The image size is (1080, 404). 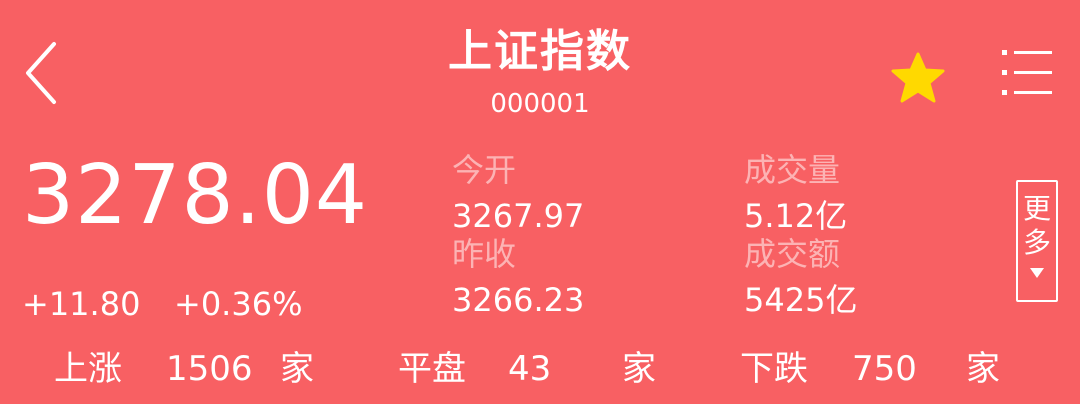 I want to click on menu-button, so click(x=1028, y=73).